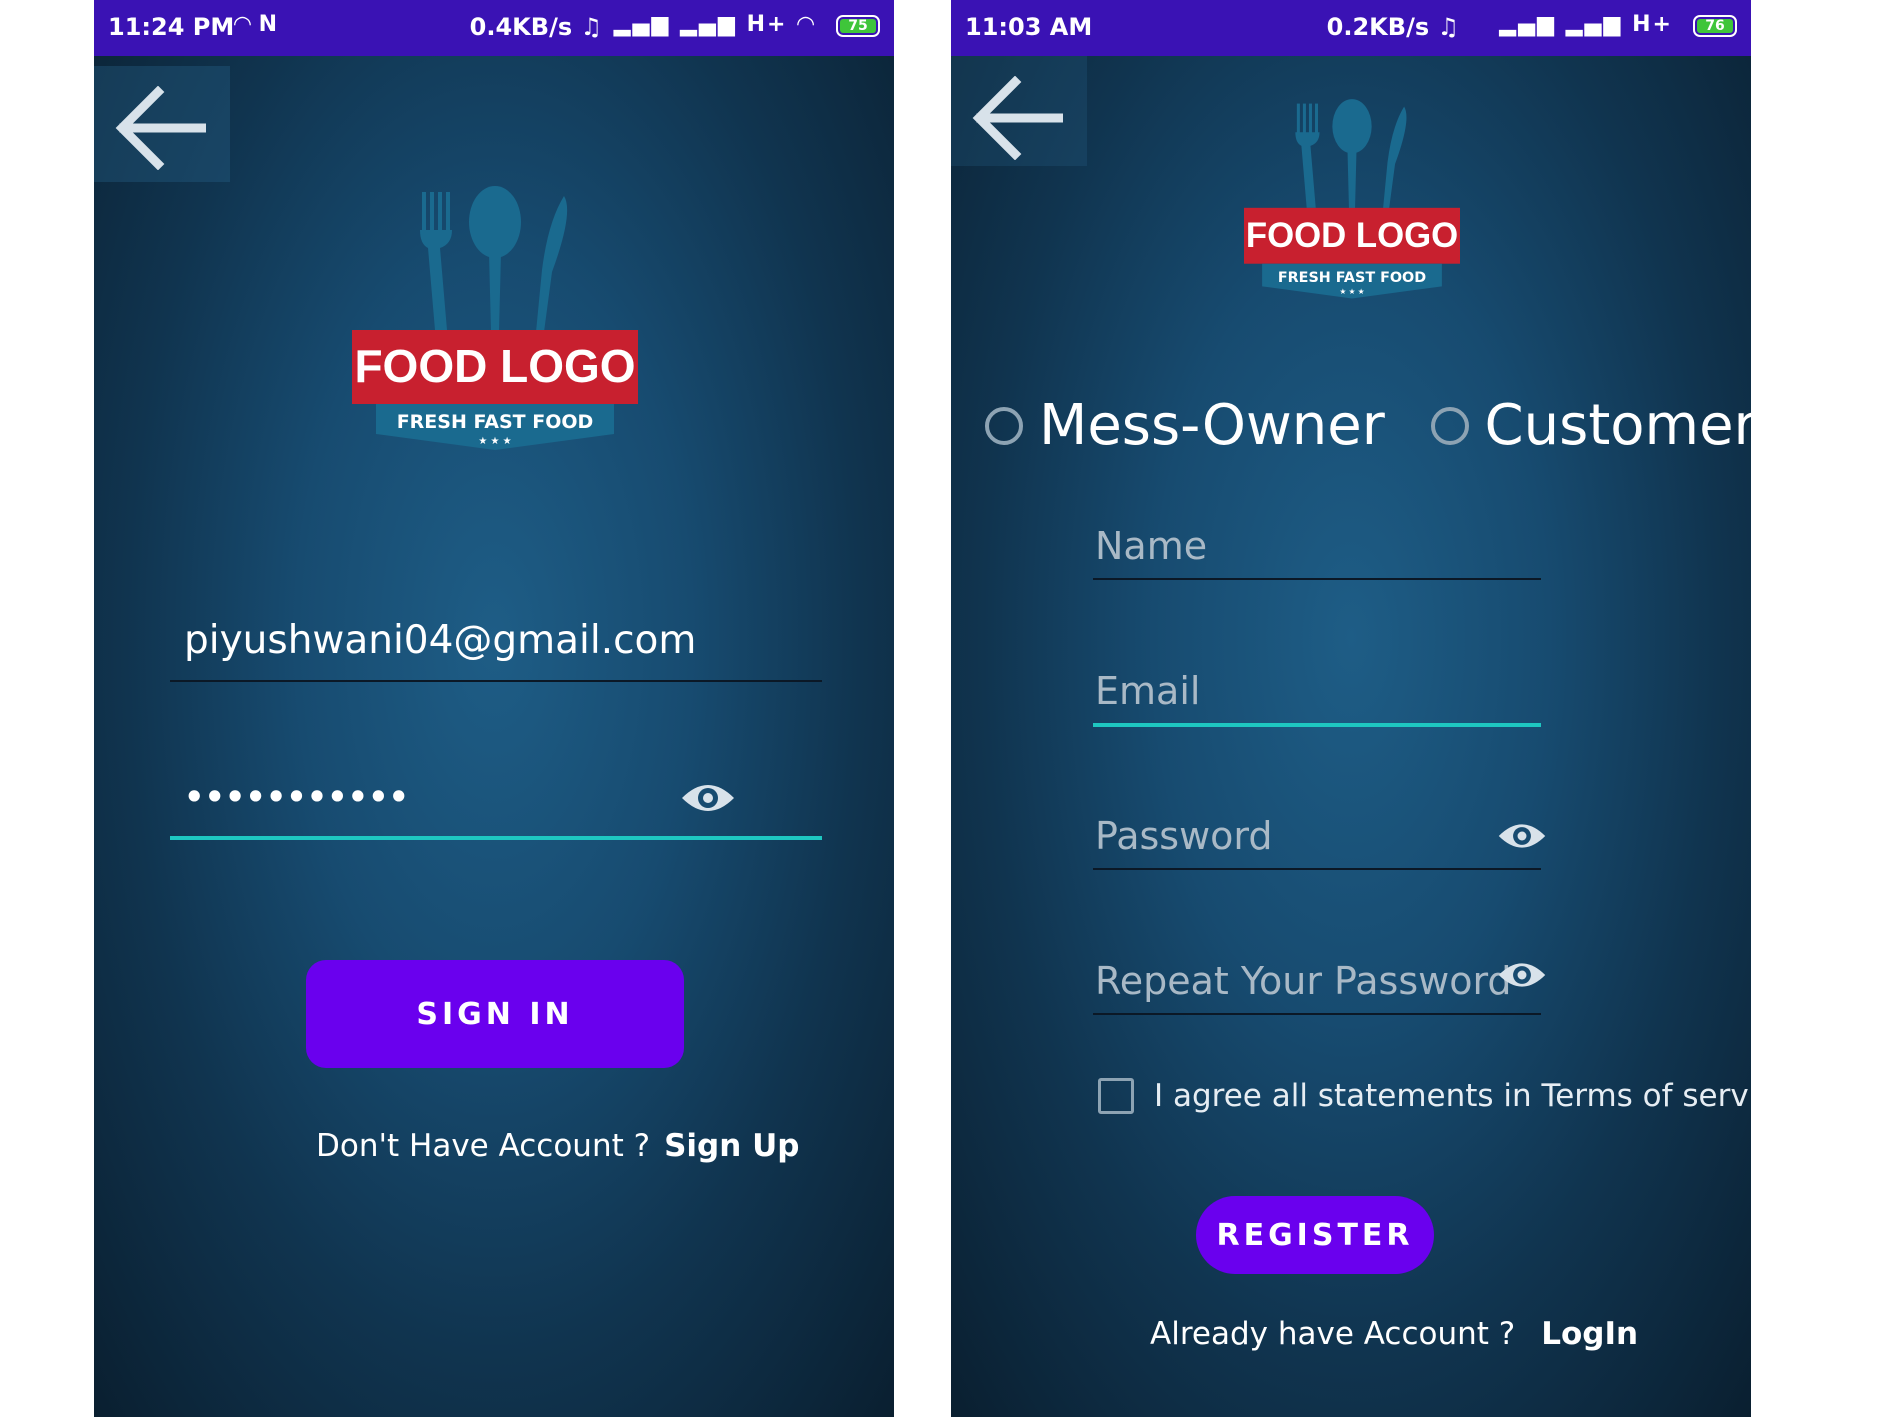 This screenshot has height=1417, width=1890. Describe the element at coordinates (1315, 1235) in the screenshot. I see `register-button: REGISTER` at that location.